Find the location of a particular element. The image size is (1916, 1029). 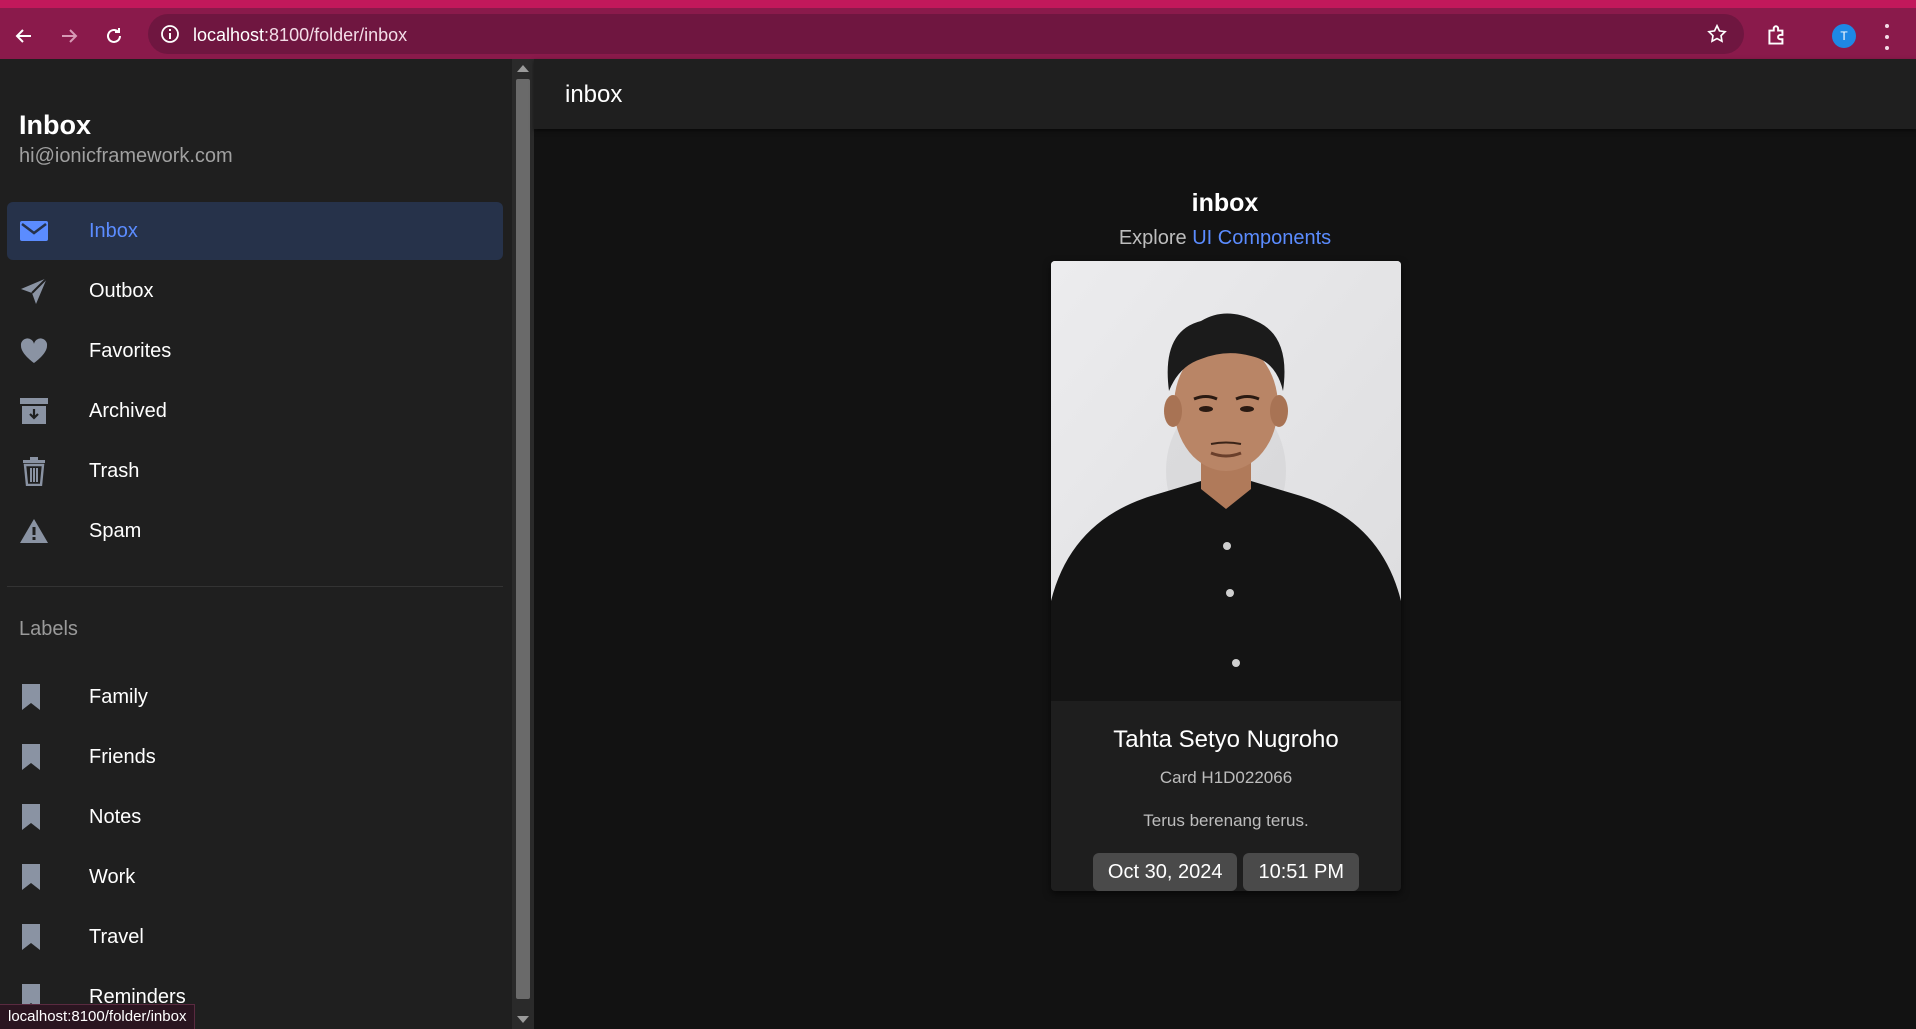

card-content: Terus berenang terus. is located at coordinates (1226, 820).